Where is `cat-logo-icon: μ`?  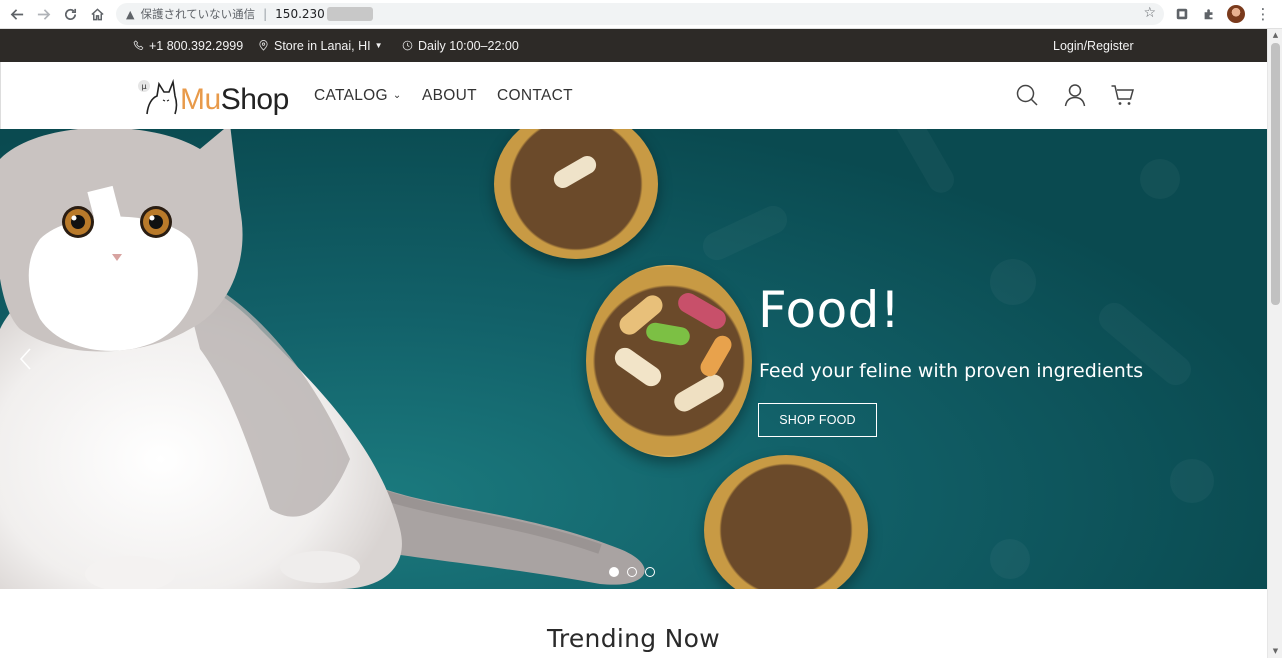 cat-logo-icon: μ is located at coordinates (158, 96).